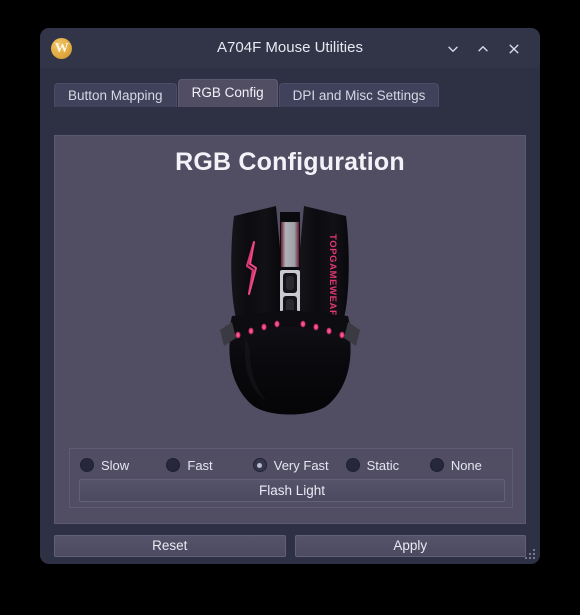 Image resolution: width=580 pixels, height=615 pixels. Describe the element at coordinates (200, 465) in the screenshot. I see `radio-label-fast: Fast` at that location.